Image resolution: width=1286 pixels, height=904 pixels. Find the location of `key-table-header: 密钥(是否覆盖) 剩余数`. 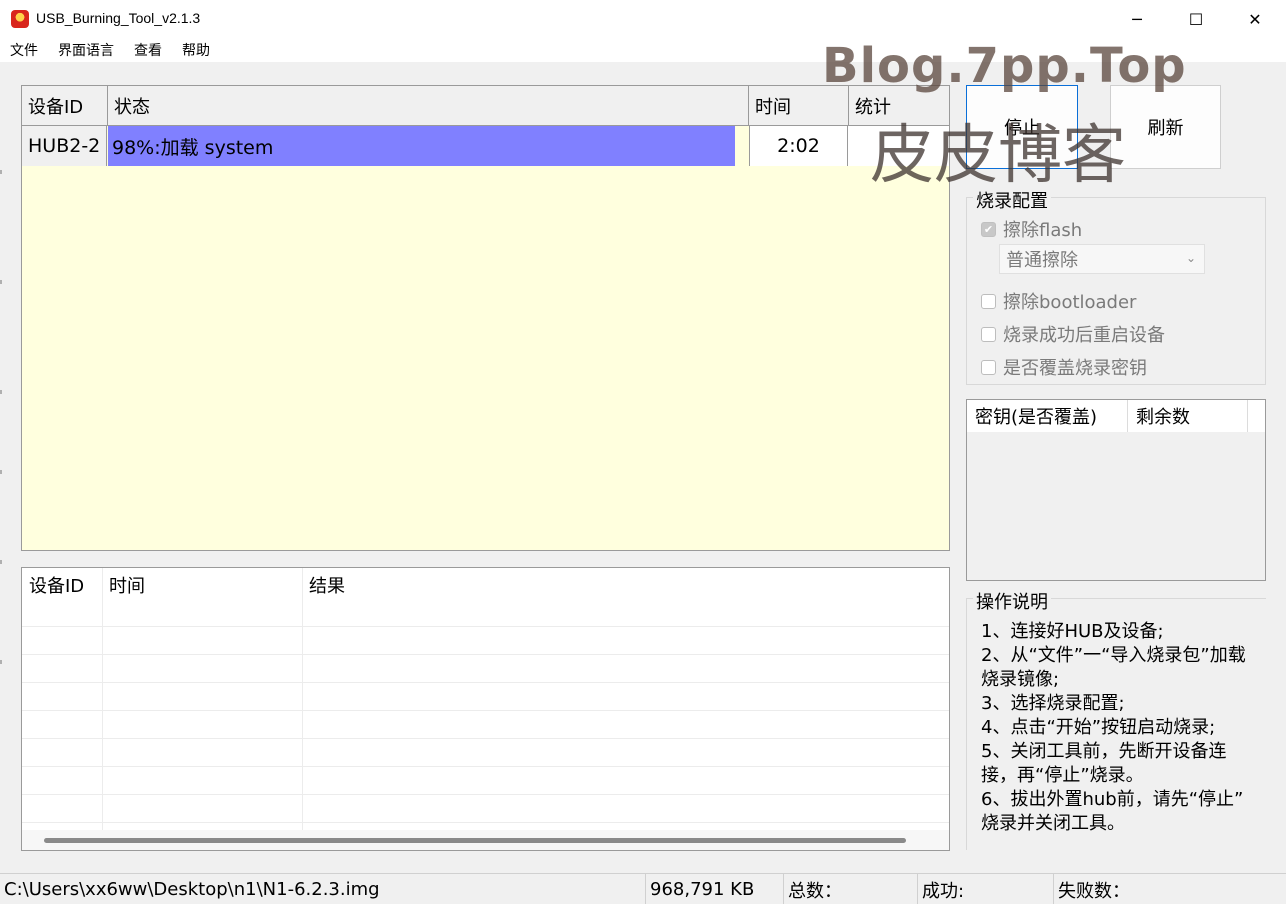

key-table-header: 密钥(是否覆盖) 剩余数 is located at coordinates (1116, 416).